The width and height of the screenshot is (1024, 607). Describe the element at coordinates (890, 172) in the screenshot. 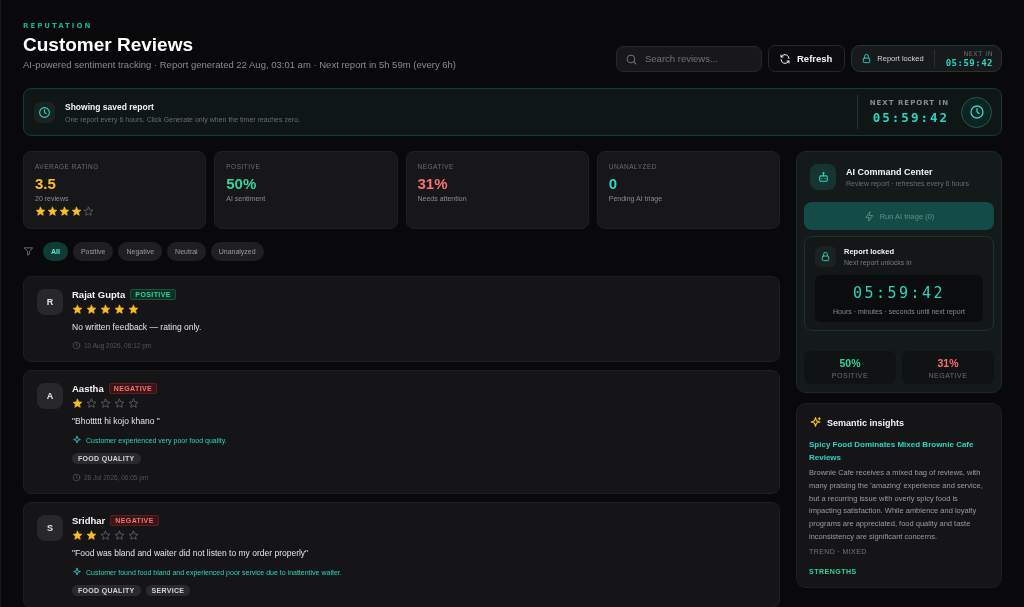

I see `panel-title: AI Command Center` at that location.